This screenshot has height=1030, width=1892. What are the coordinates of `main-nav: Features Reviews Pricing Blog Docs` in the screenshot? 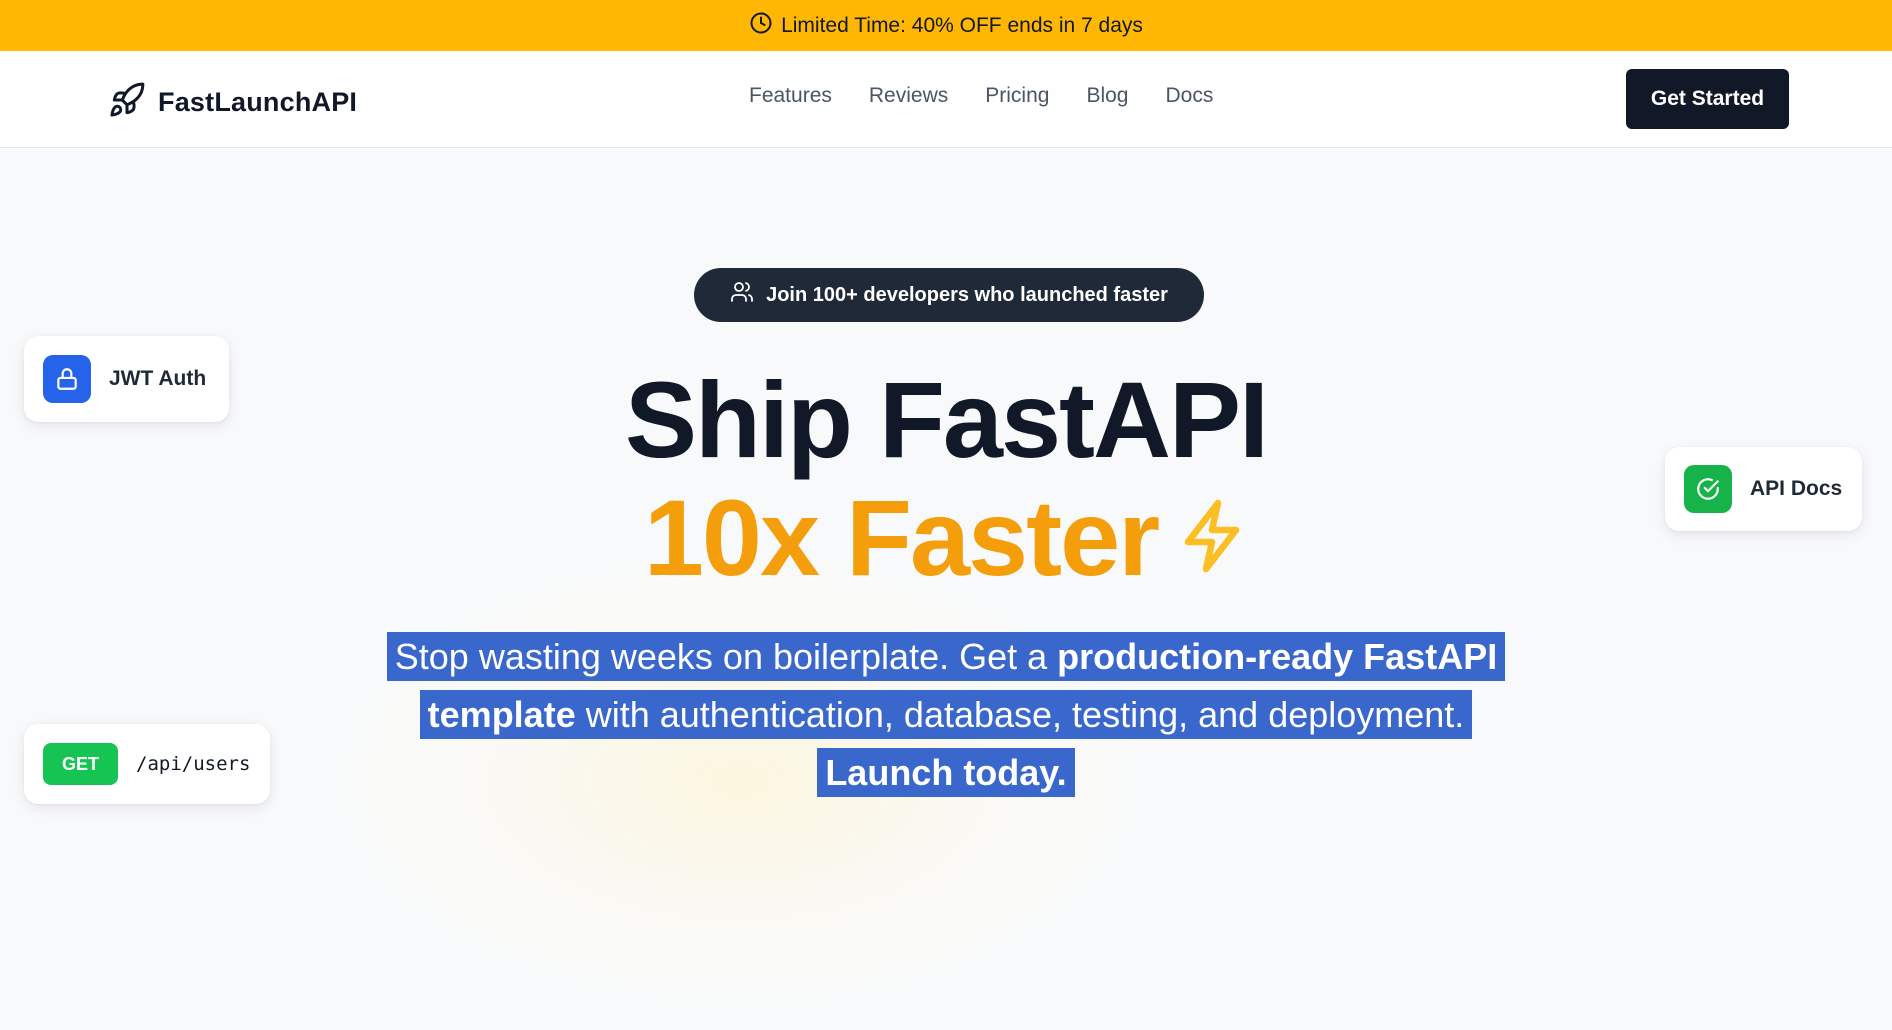 It's located at (981, 96).